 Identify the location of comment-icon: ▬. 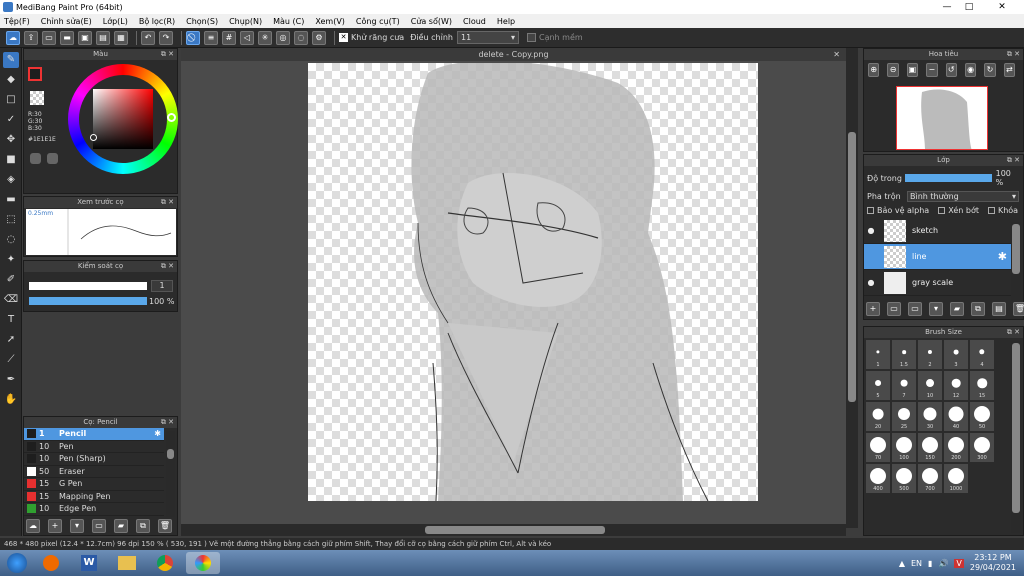
(67, 37).